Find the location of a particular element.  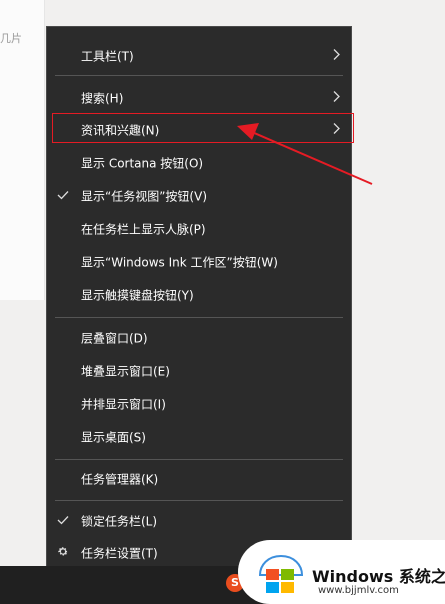

watermark-title: Windows 系统之家 is located at coordinates (378, 576).